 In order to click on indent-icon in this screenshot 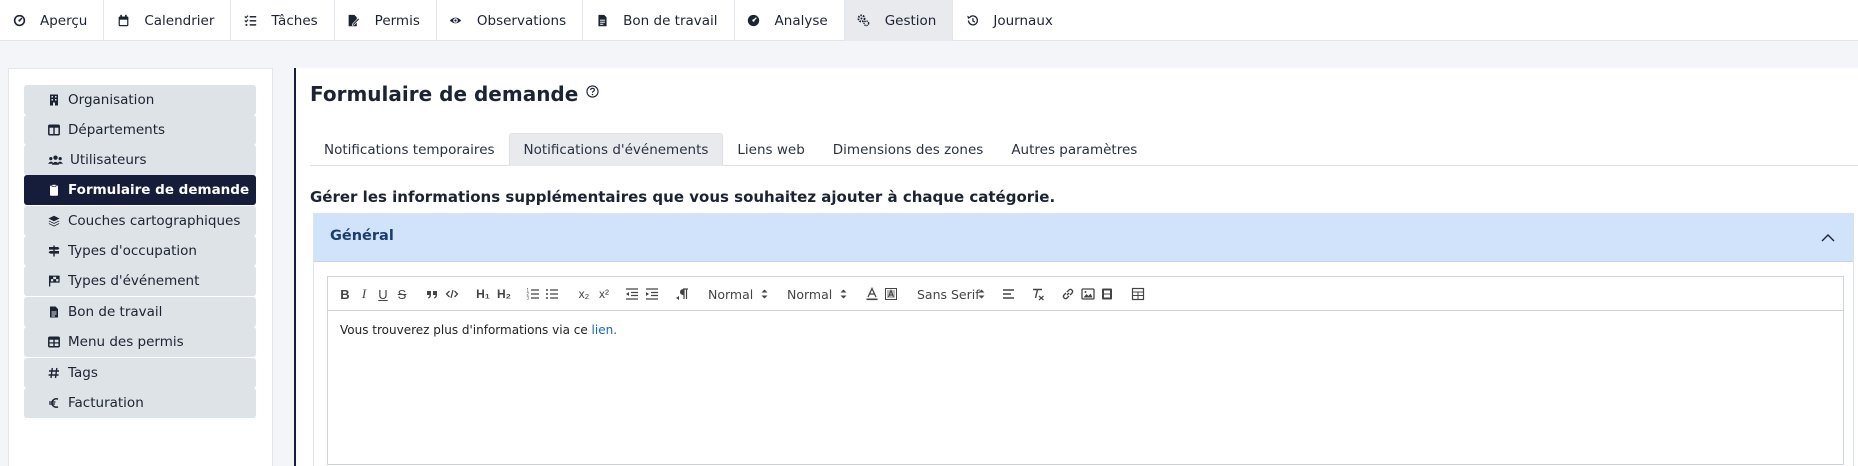, I will do `click(652, 294)`.